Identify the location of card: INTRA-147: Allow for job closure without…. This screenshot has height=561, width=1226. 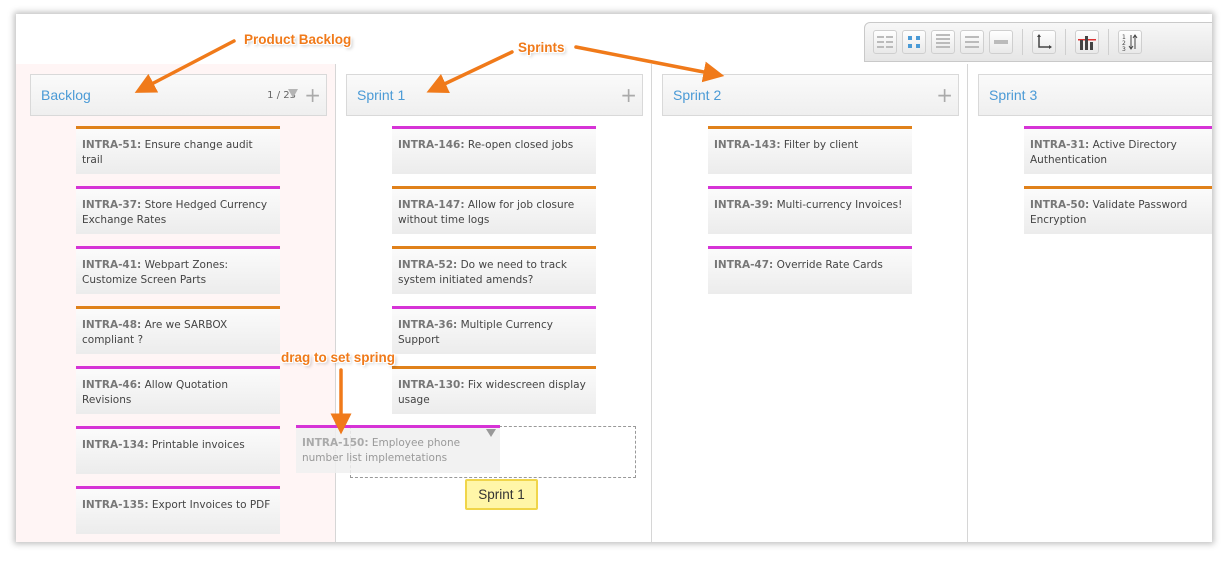
(494, 210).